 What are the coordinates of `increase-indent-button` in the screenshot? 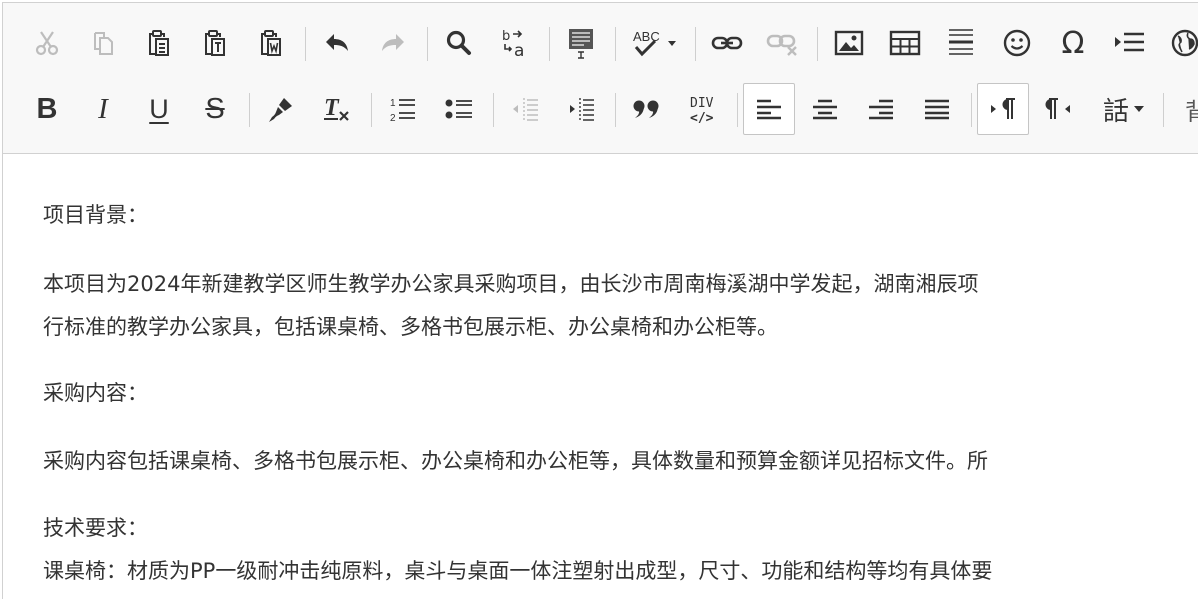 It's located at (581, 109).